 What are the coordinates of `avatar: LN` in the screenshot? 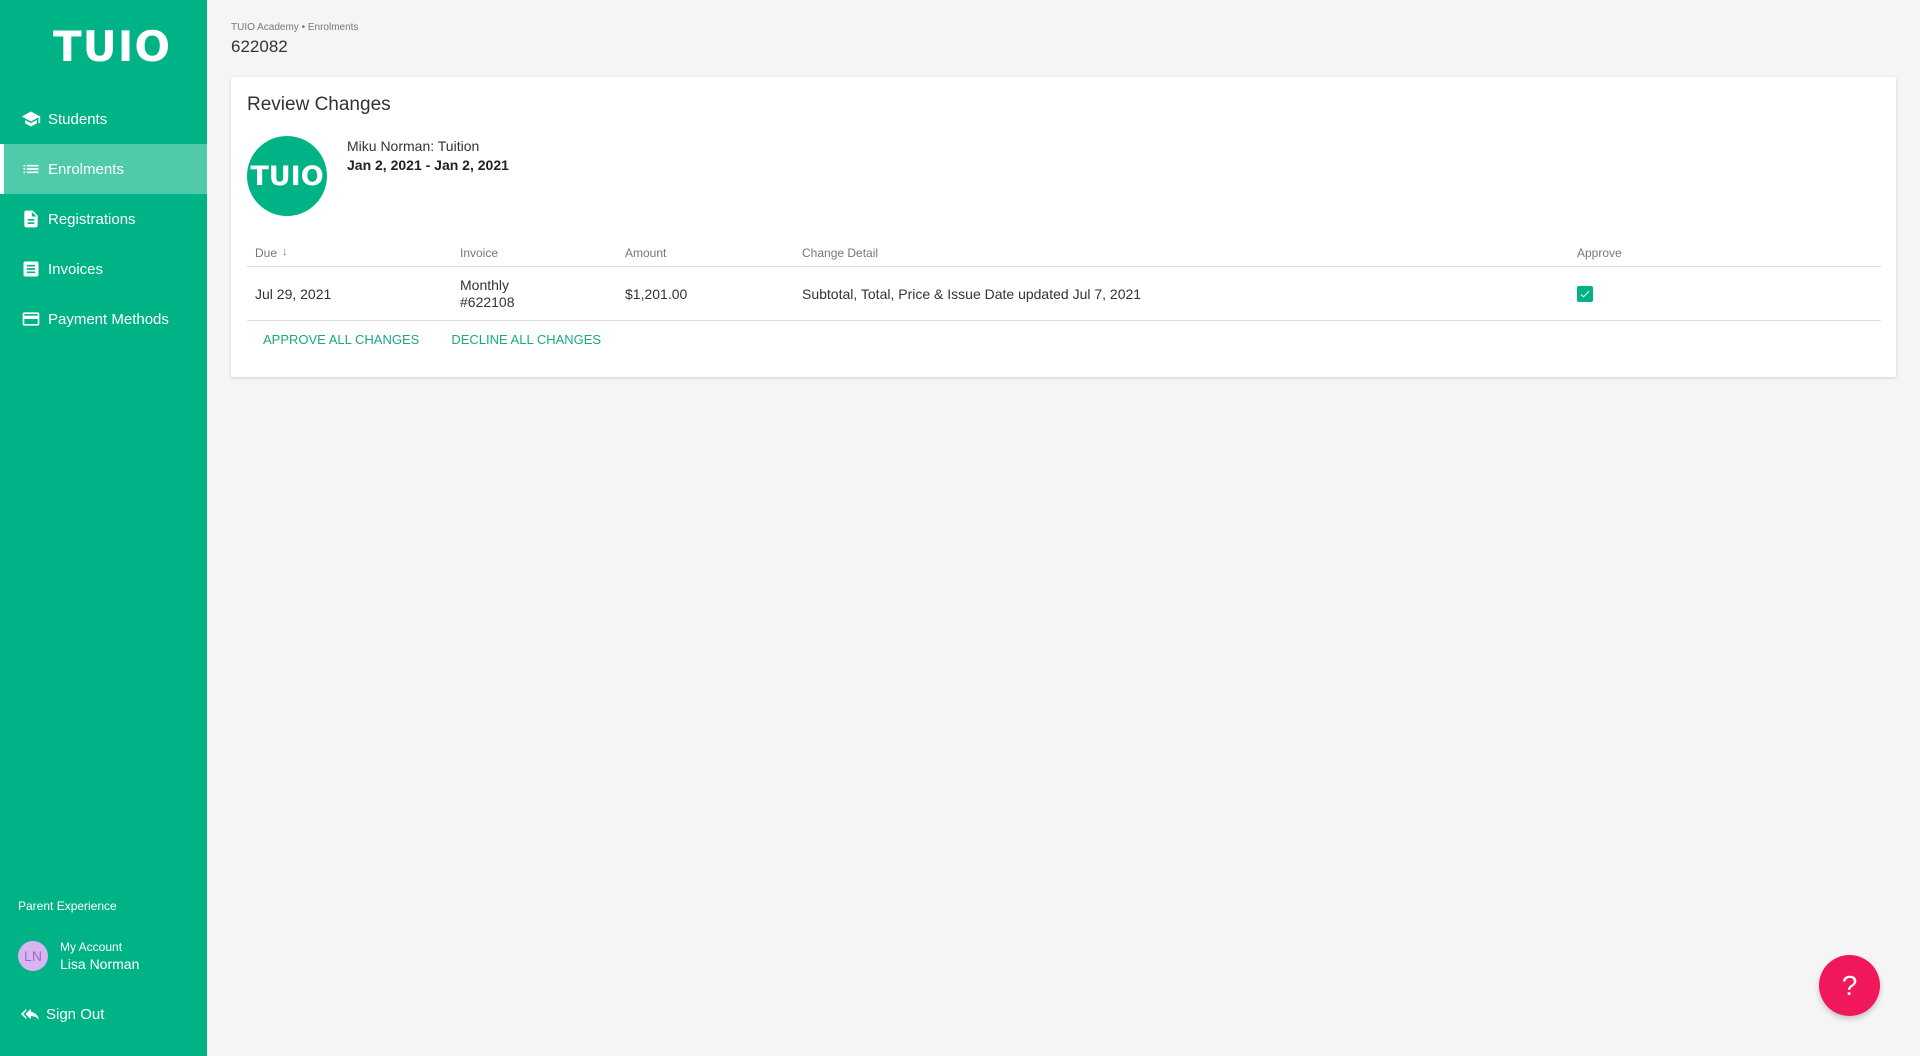 It's located at (33, 956).